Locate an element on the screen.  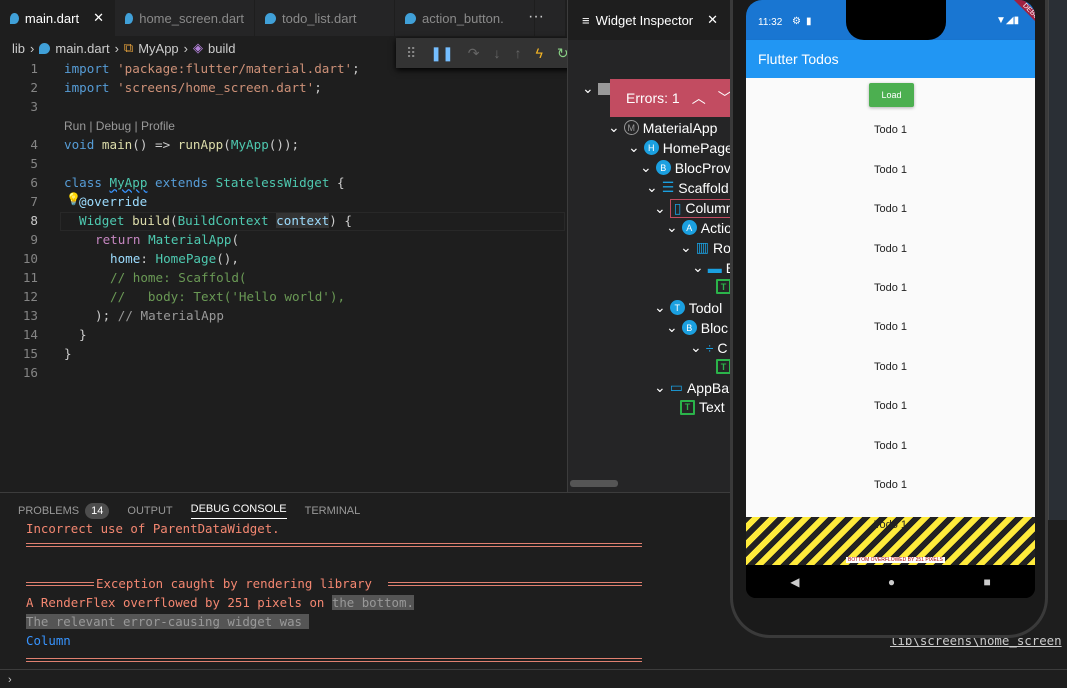
tab-todo-list: todo_list.dart is located at coordinates (325, 18).